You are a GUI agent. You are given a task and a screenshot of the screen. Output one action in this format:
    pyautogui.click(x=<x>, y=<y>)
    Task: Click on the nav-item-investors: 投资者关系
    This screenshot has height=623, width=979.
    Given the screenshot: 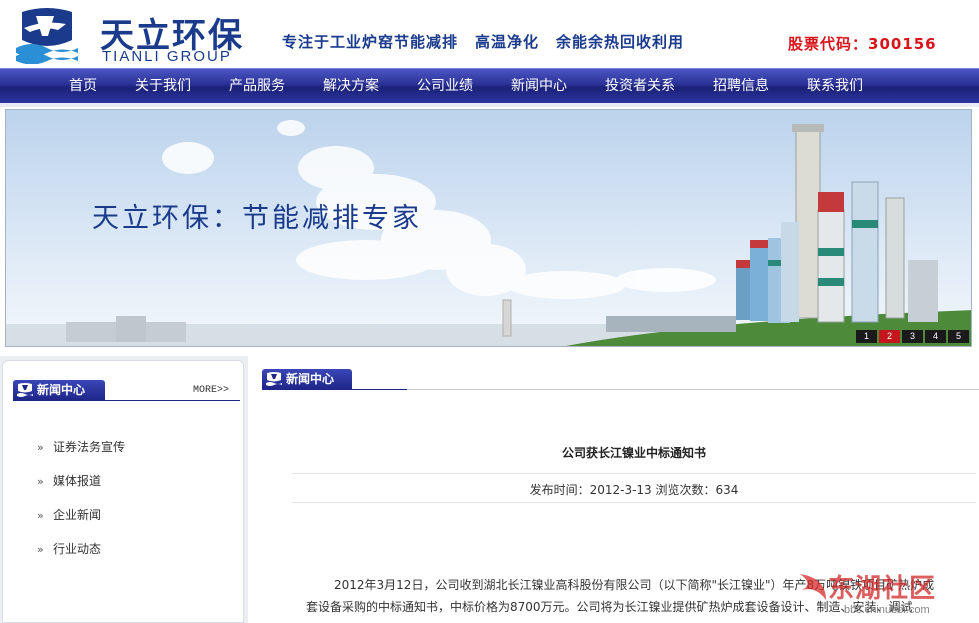 What is the action you would take?
    pyautogui.click(x=640, y=86)
    